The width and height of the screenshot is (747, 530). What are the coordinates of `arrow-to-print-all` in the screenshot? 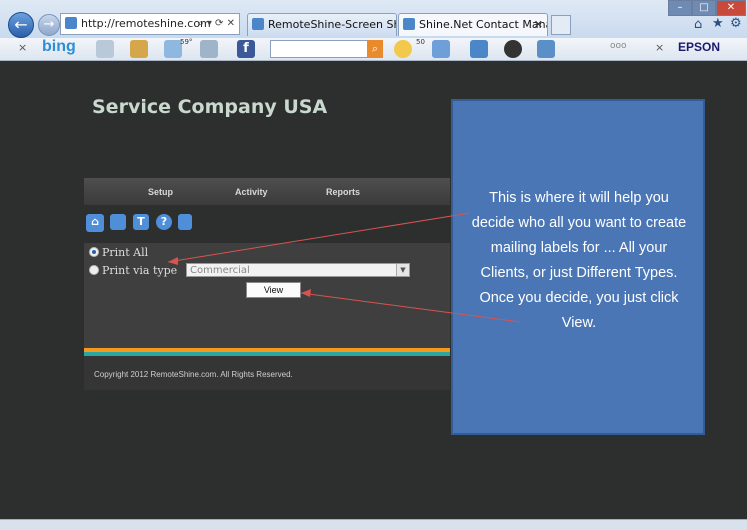 It's located at (319, 237).